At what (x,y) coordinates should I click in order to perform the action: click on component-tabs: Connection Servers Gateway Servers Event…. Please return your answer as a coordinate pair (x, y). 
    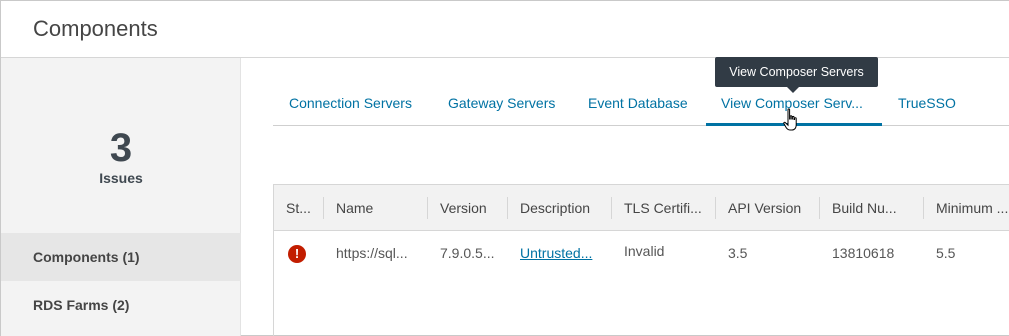
    Looking at the image, I should click on (641, 105).